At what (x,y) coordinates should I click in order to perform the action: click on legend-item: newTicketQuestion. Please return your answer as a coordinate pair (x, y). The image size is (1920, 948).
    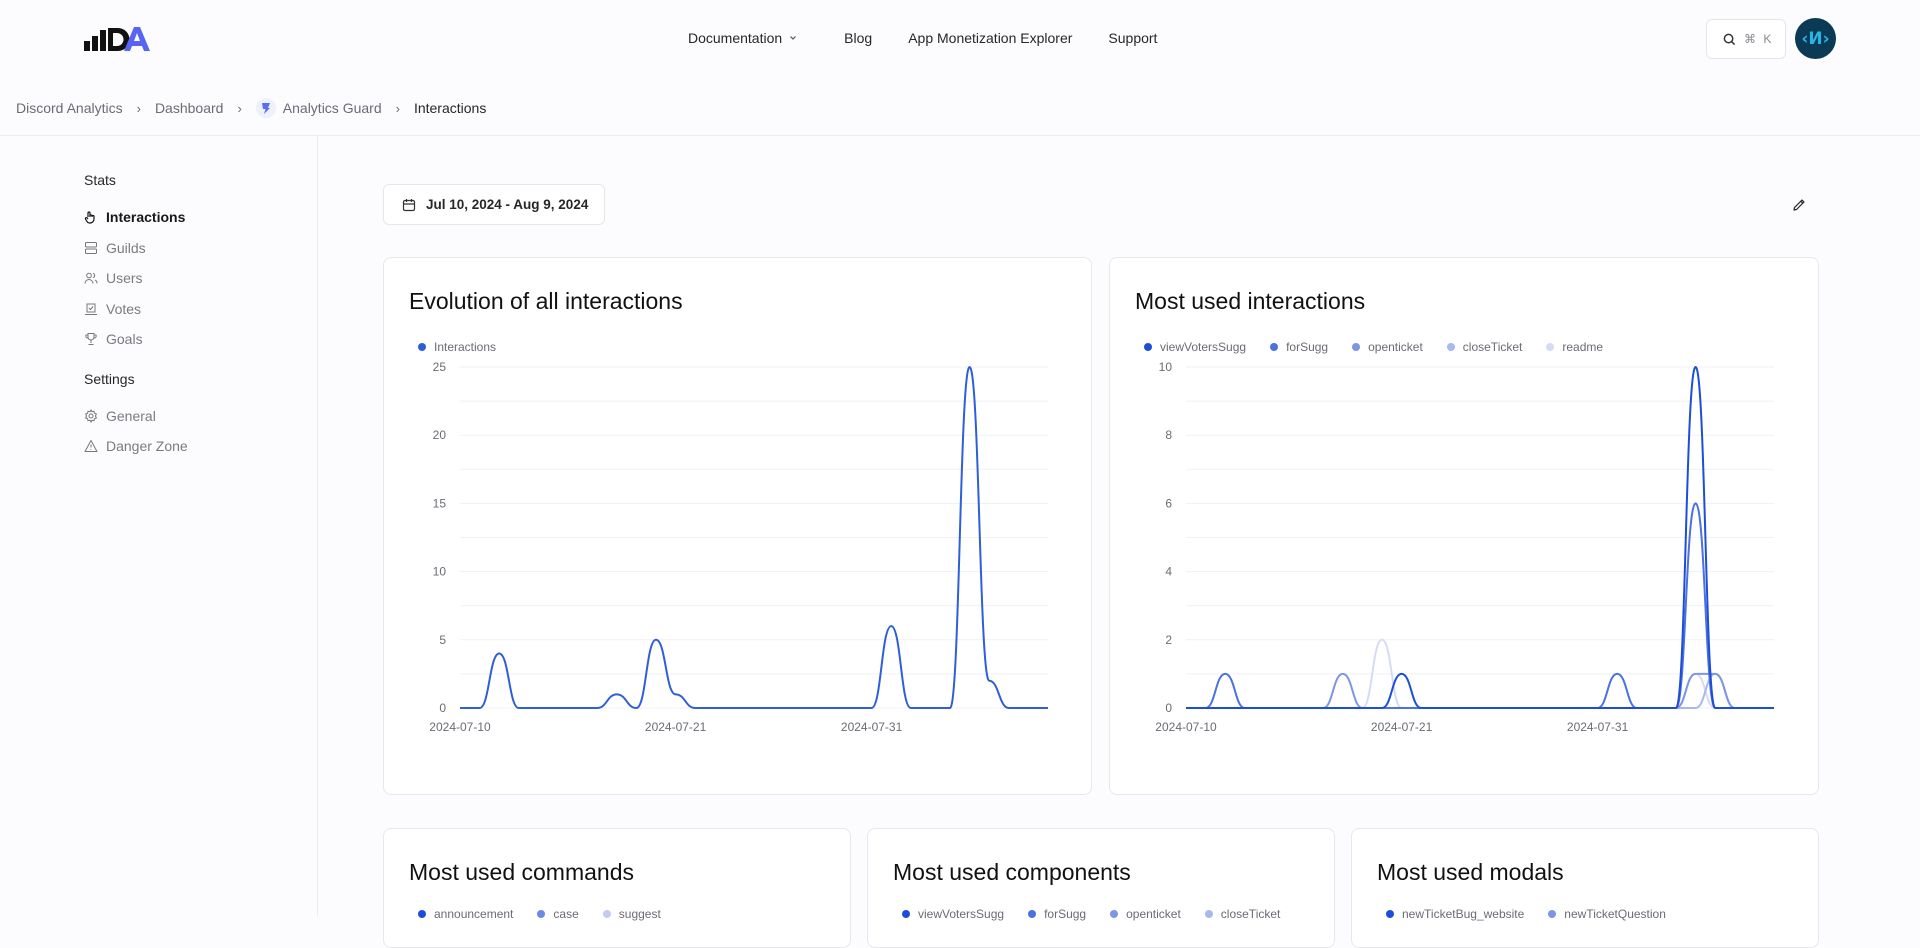
    Looking at the image, I should click on (1607, 914).